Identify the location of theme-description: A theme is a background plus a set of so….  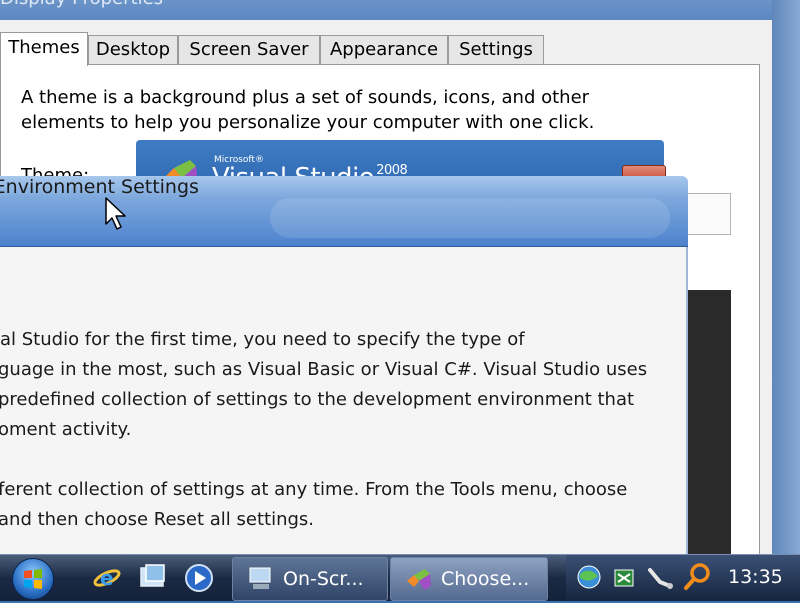
(308, 110).